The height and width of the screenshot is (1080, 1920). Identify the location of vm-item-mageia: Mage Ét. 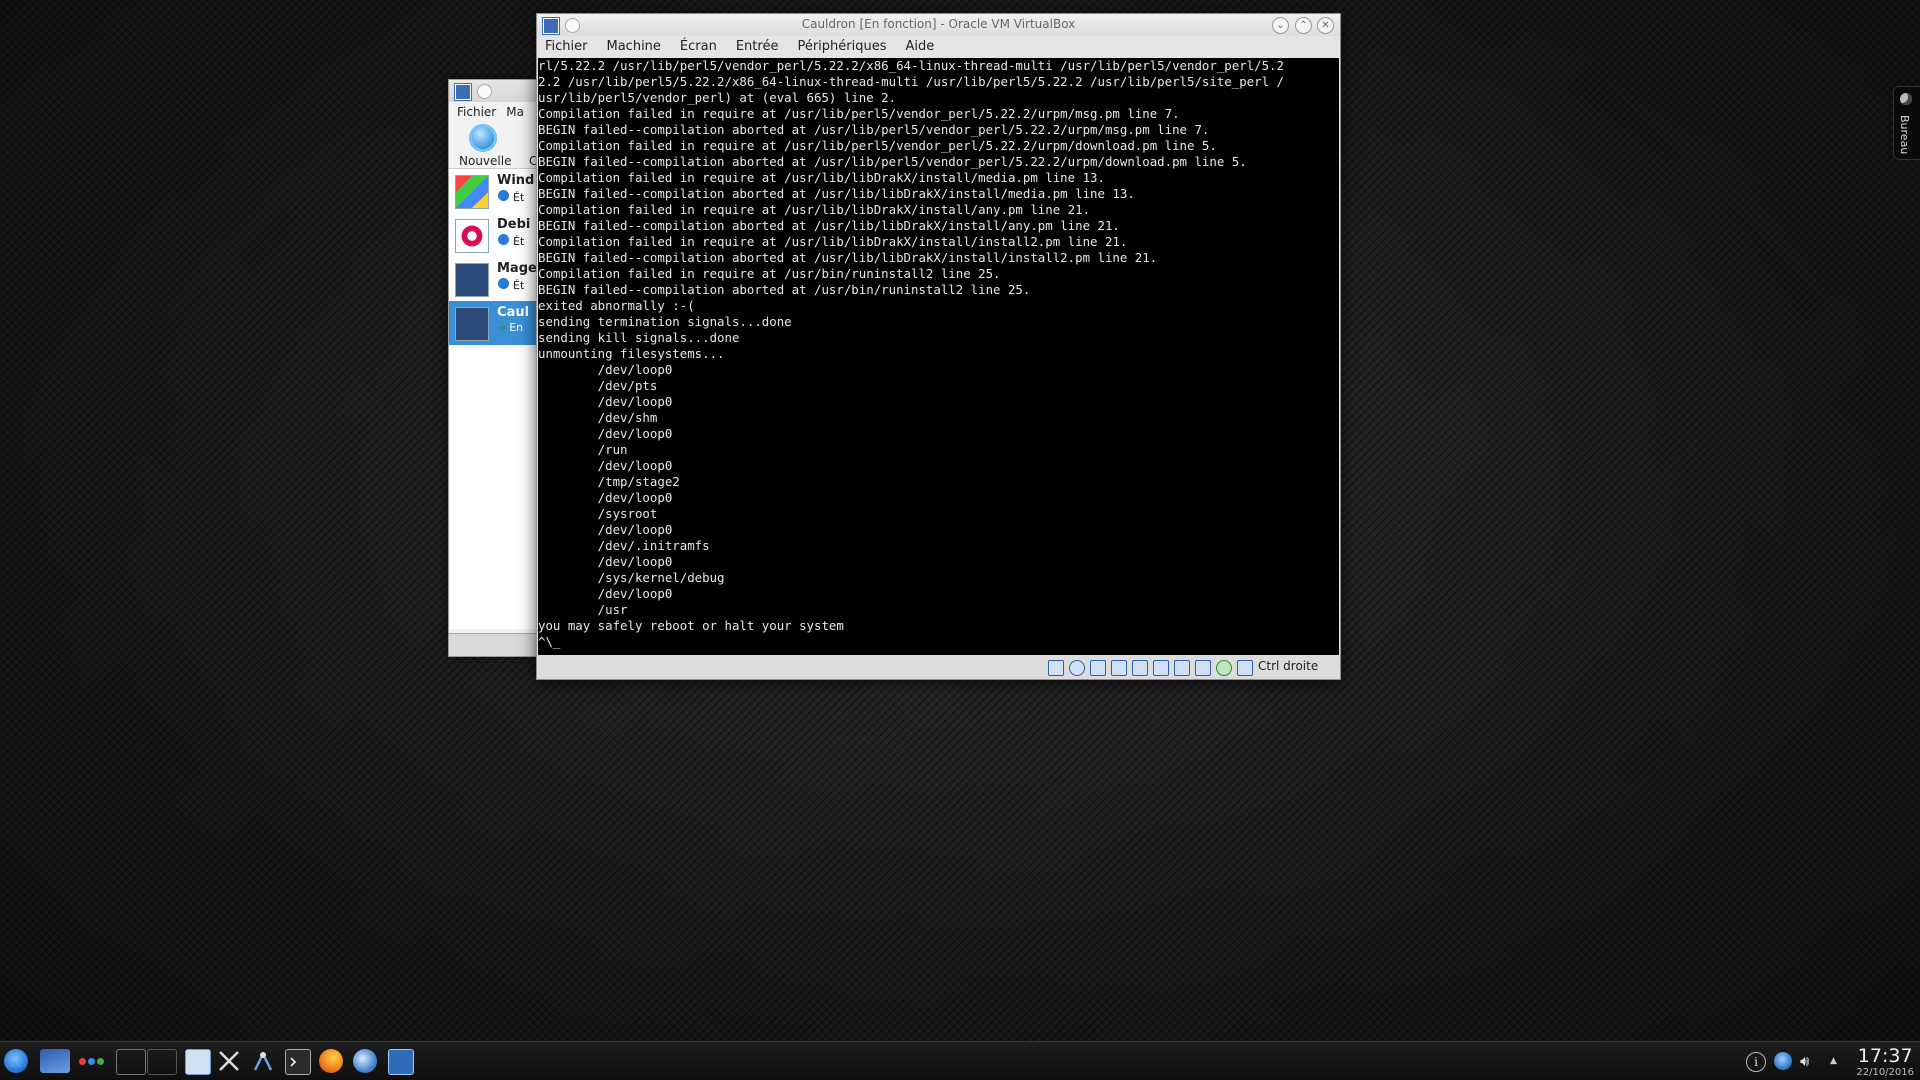
(495, 279).